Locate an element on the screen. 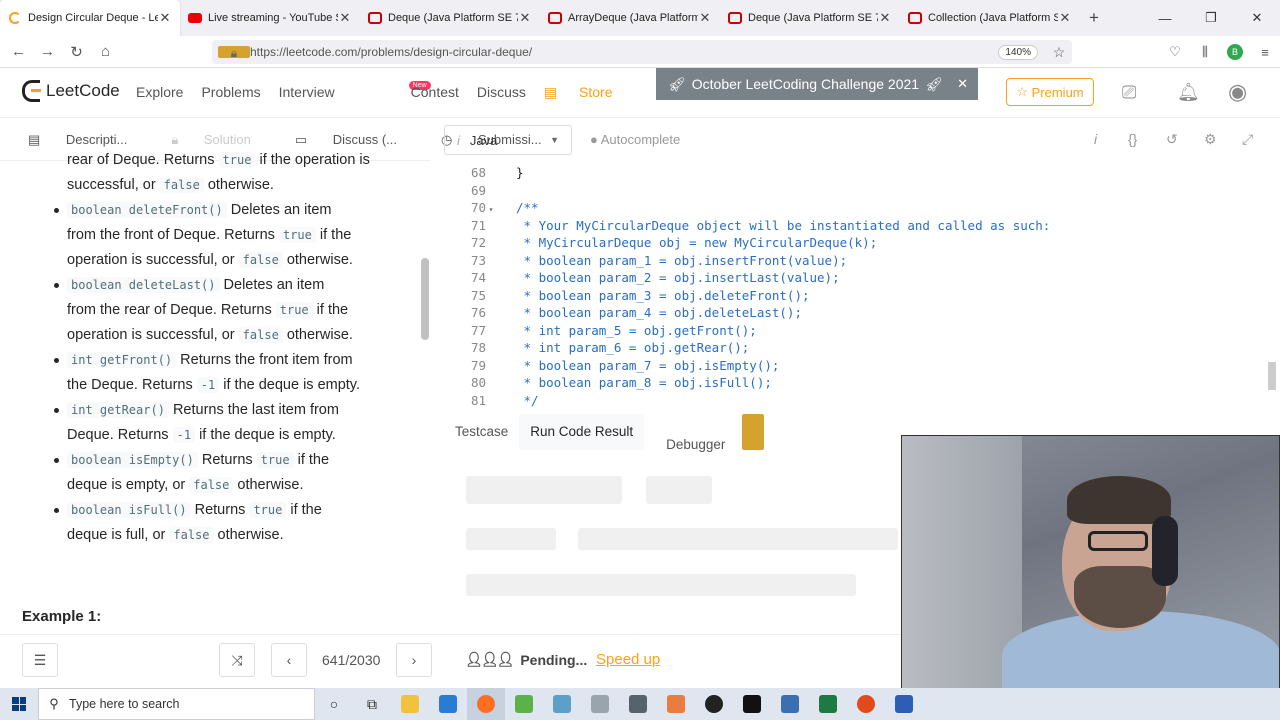 The width and height of the screenshot is (1280, 720). close-banner-icon: ✕ is located at coordinates (962, 84).